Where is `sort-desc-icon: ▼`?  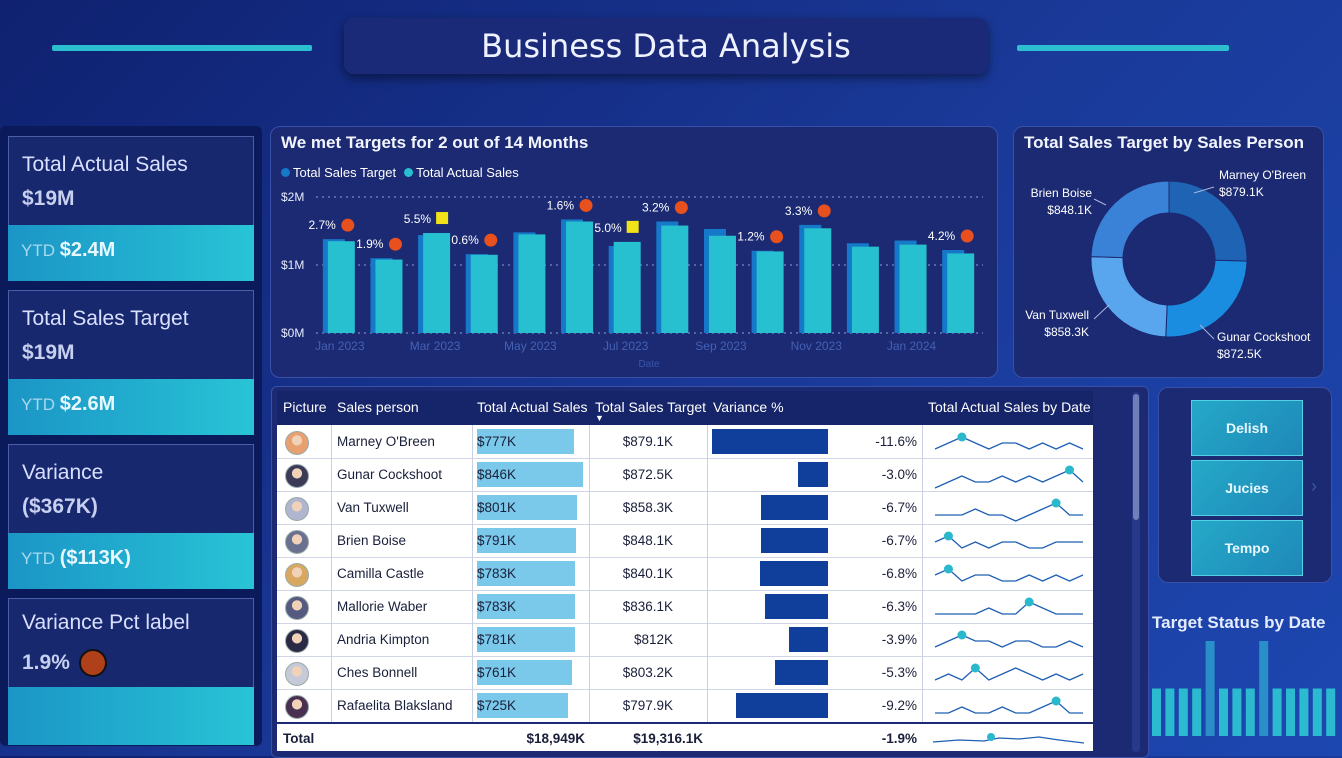
sort-desc-icon: ▼ is located at coordinates (599, 418).